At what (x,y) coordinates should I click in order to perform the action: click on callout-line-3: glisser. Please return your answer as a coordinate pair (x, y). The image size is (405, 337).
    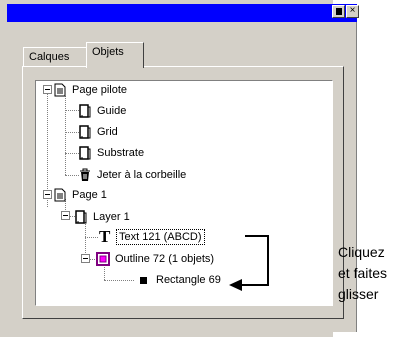
    Looking at the image, I should click on (358, 294).